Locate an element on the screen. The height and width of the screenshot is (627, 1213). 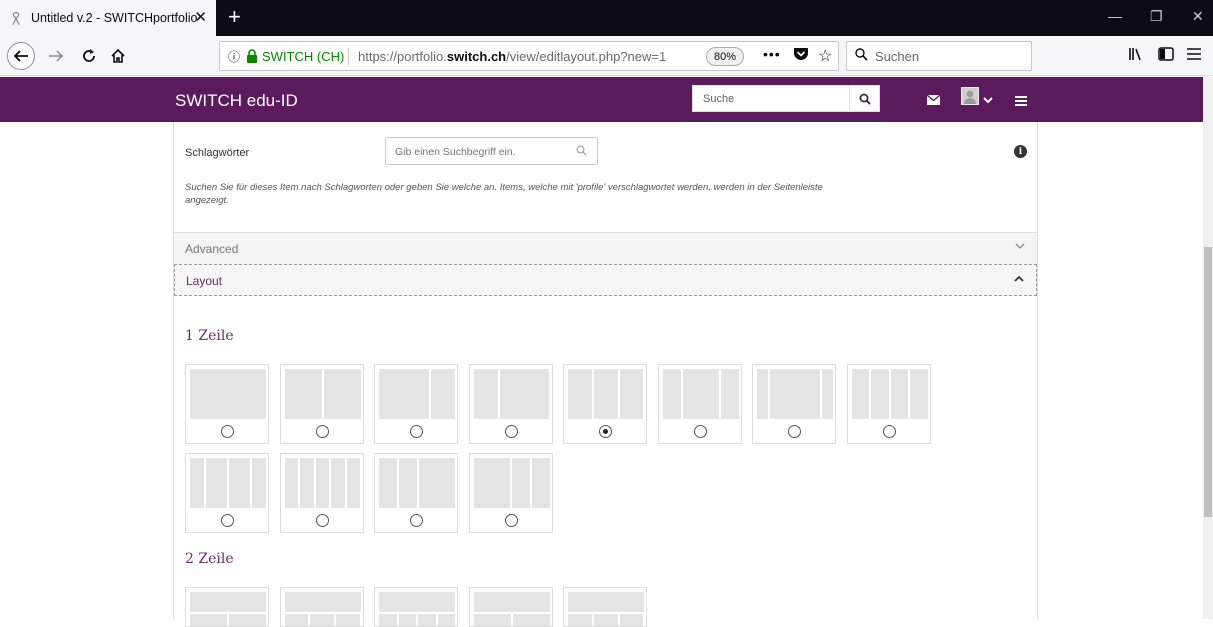
browser-search-placeholder: Suchen is located at coordinates (897, 56).